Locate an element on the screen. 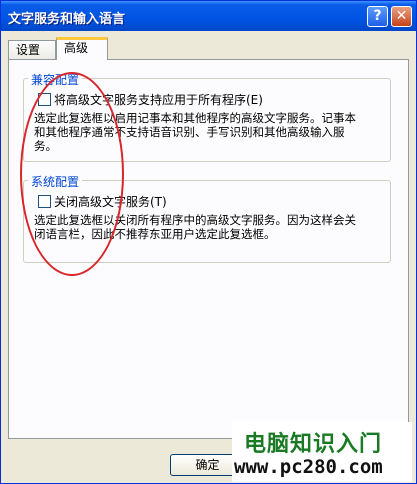  system-checkbox-row: 关闭高级文字服务(T) is located at coordinates (102, 201).